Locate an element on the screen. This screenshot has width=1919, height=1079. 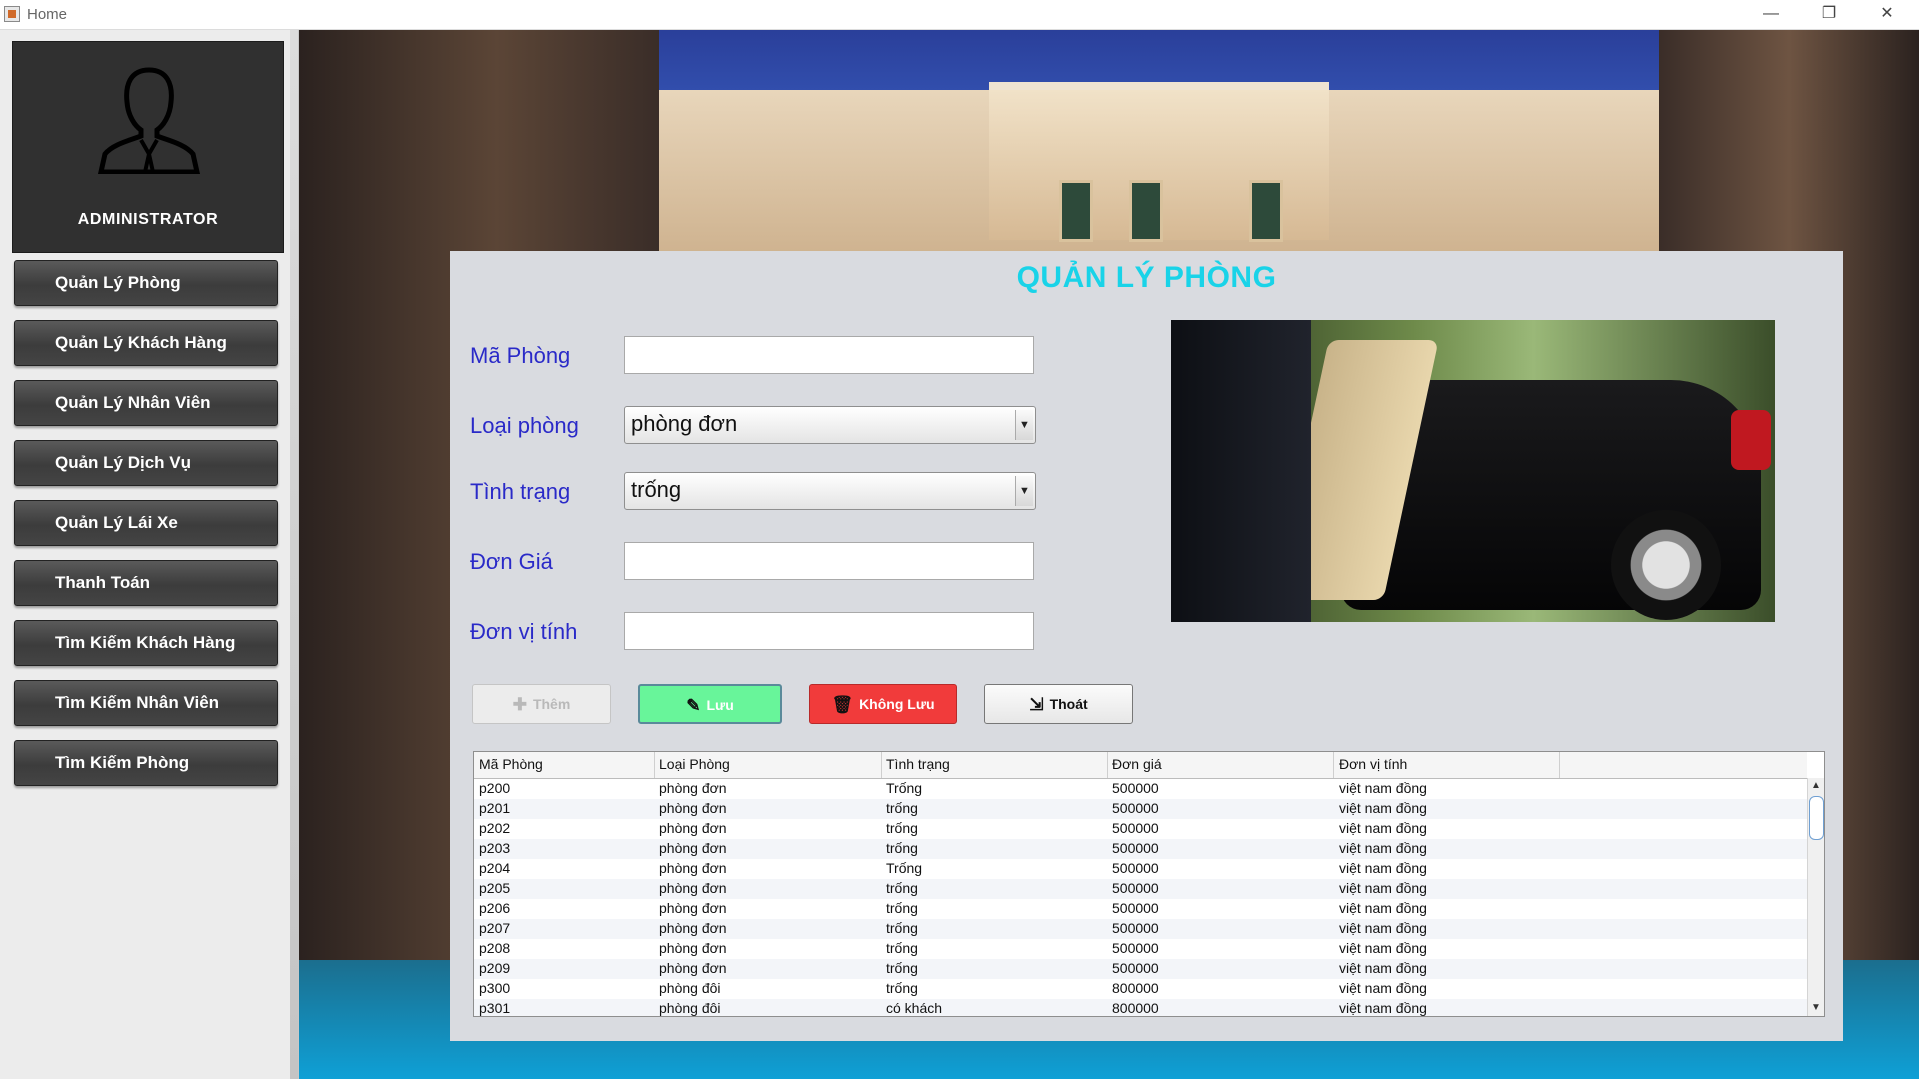
them-button: ✚ Thêm is located at coordinates (541, 704).